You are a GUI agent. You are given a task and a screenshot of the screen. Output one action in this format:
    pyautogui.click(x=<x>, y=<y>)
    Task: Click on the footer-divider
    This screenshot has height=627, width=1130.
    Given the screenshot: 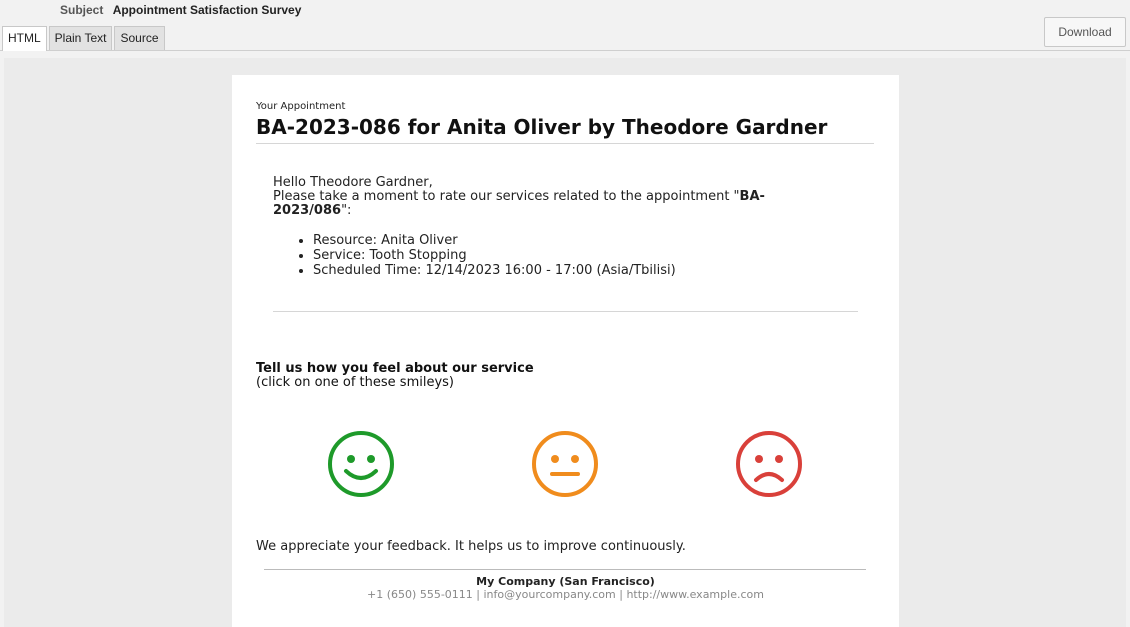 What is the action you would take?
    pyautogui.click(x=565, y=569)
    